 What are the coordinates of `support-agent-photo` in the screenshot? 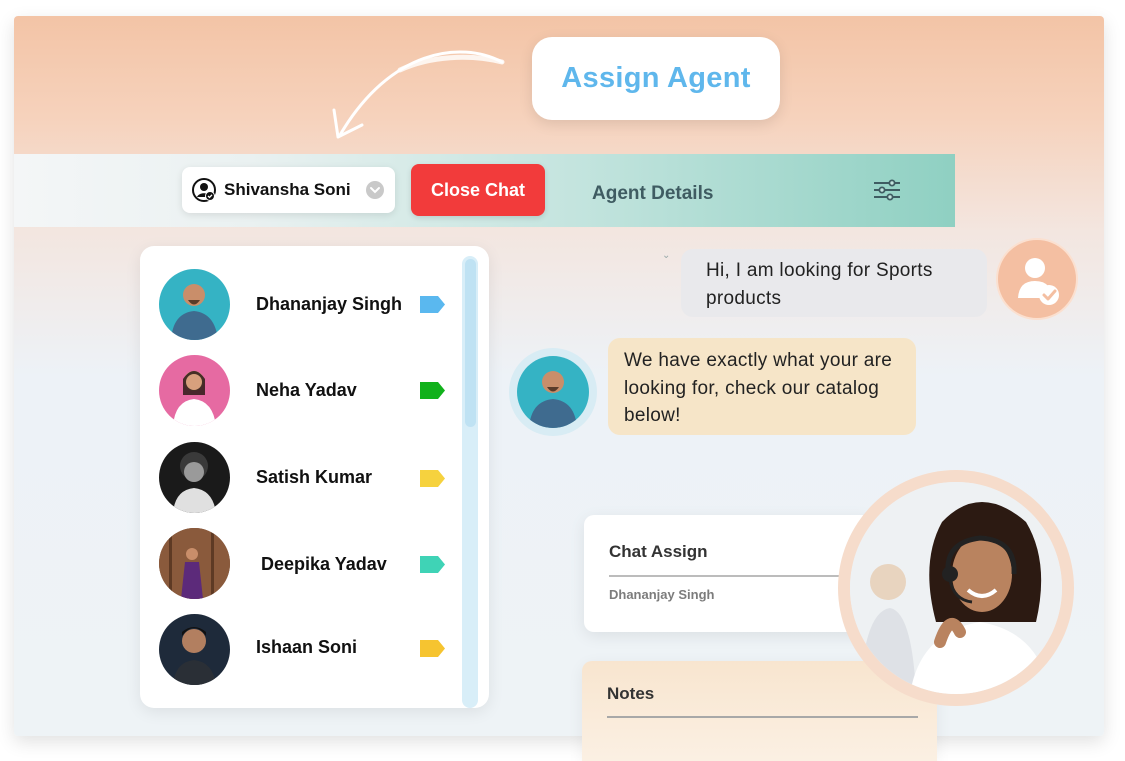 It's located at (956, 588).